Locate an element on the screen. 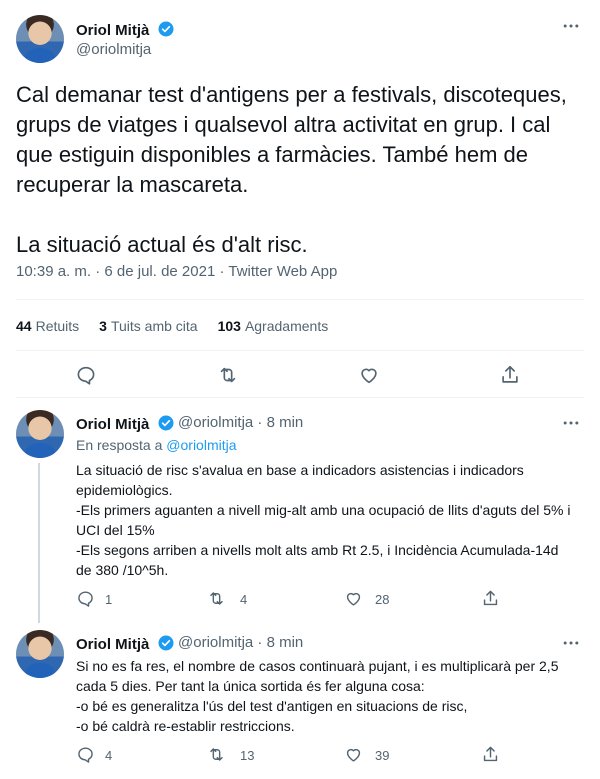  likes-stat: 103 Agradaments is located at coordinates (273, 326).